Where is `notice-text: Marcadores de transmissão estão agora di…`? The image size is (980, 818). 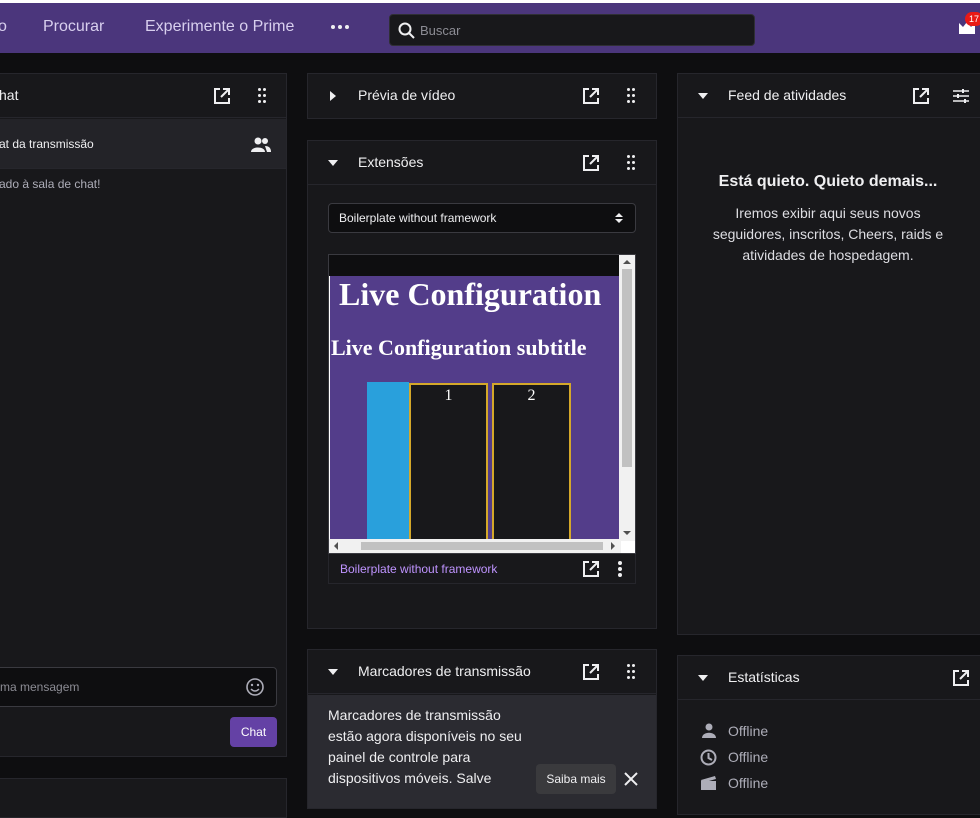
notice-text: Marcadores de transmissão estão agora di… is located at coordinates (425, 747).